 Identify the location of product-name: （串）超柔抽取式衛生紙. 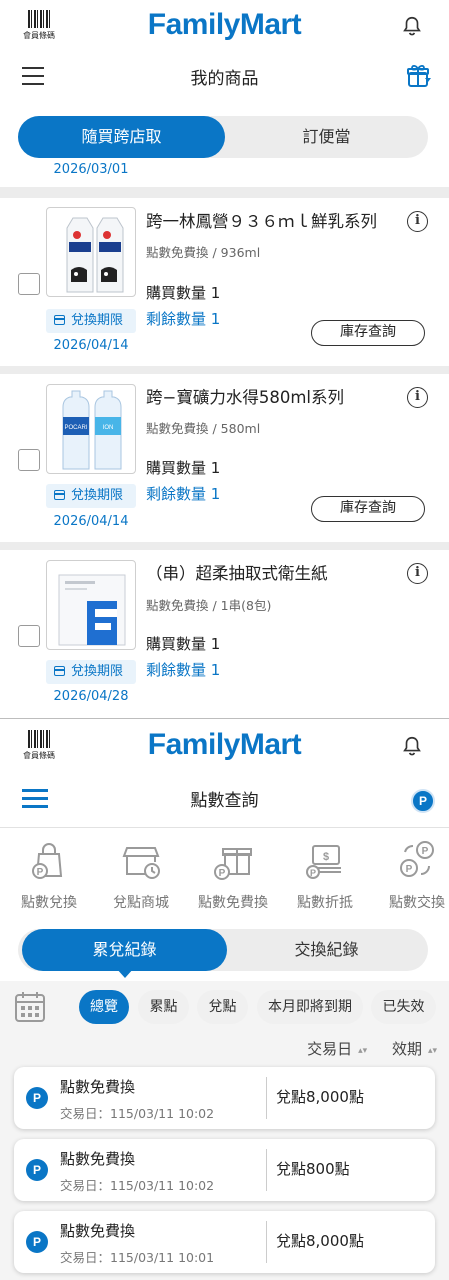
(237, 573).